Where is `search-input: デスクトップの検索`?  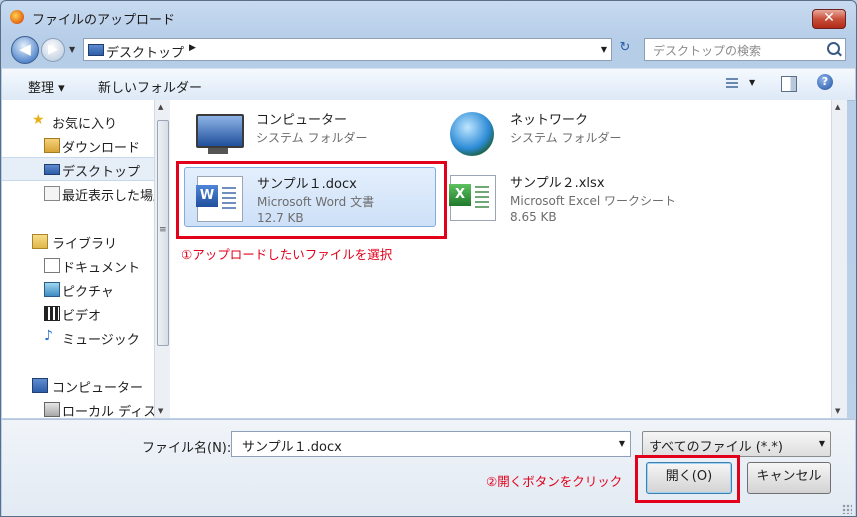 search-input: デスクトップの検索 is located at coordinates (745, 49).